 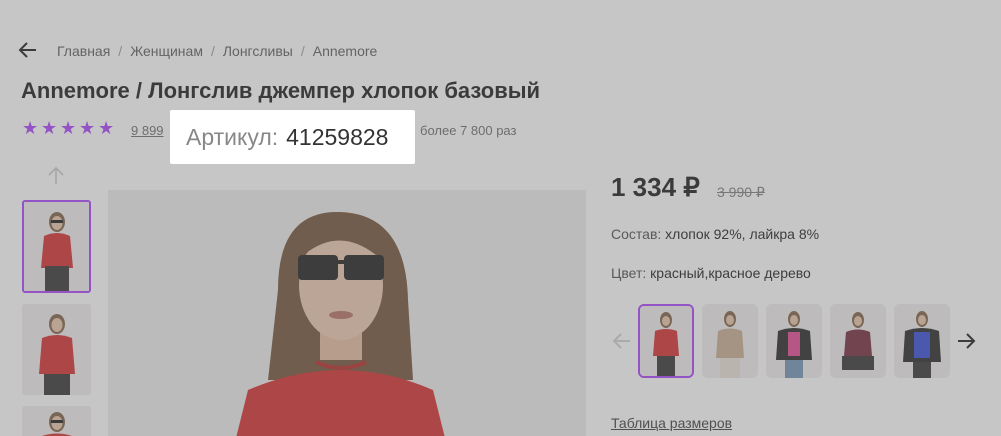 I want to click on current-price: 1 334 ₽, so click(x=655, y=187).